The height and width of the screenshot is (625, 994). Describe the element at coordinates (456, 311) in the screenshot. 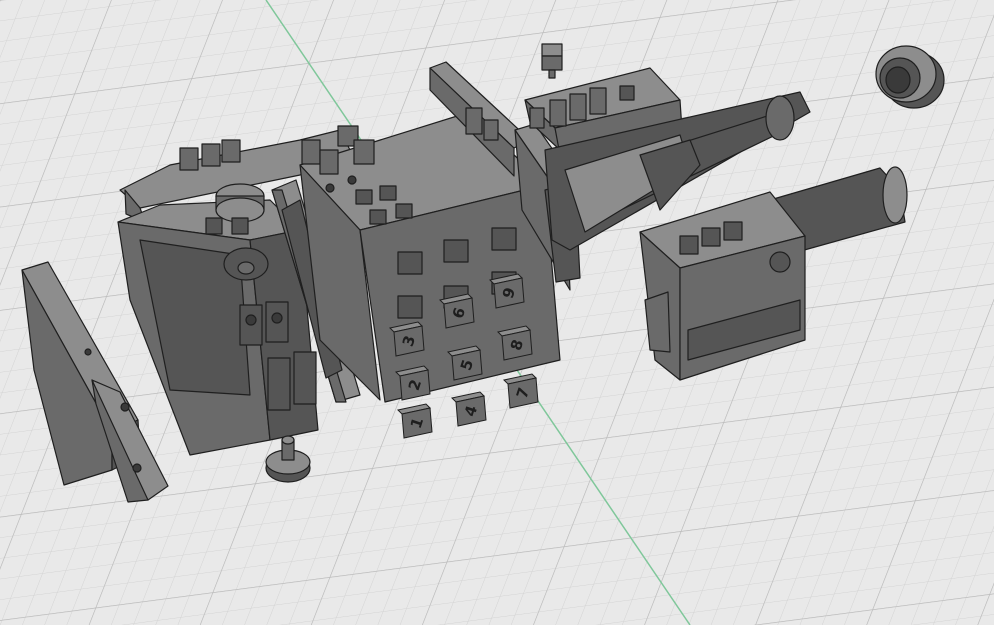

I see `keypad-key-6: 6` at that location.